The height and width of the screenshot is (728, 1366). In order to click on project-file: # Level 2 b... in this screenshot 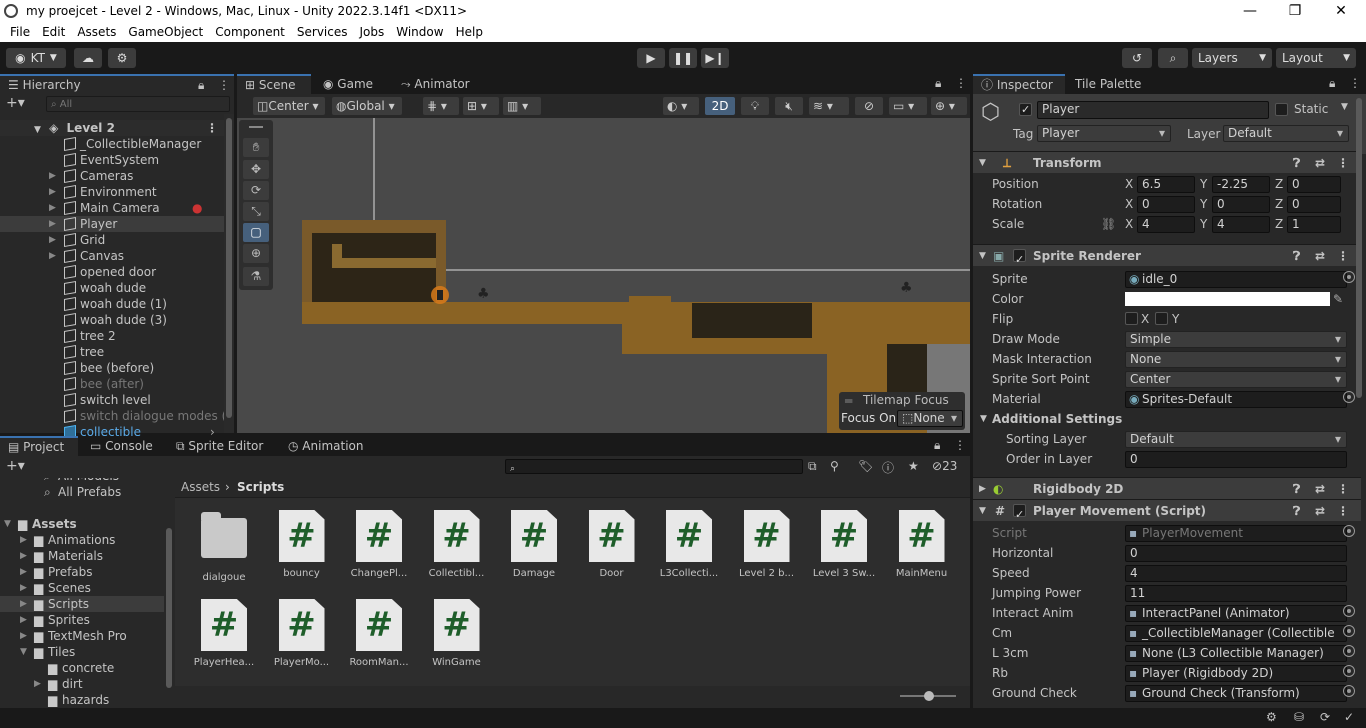, I will do `click(767, 544)`.